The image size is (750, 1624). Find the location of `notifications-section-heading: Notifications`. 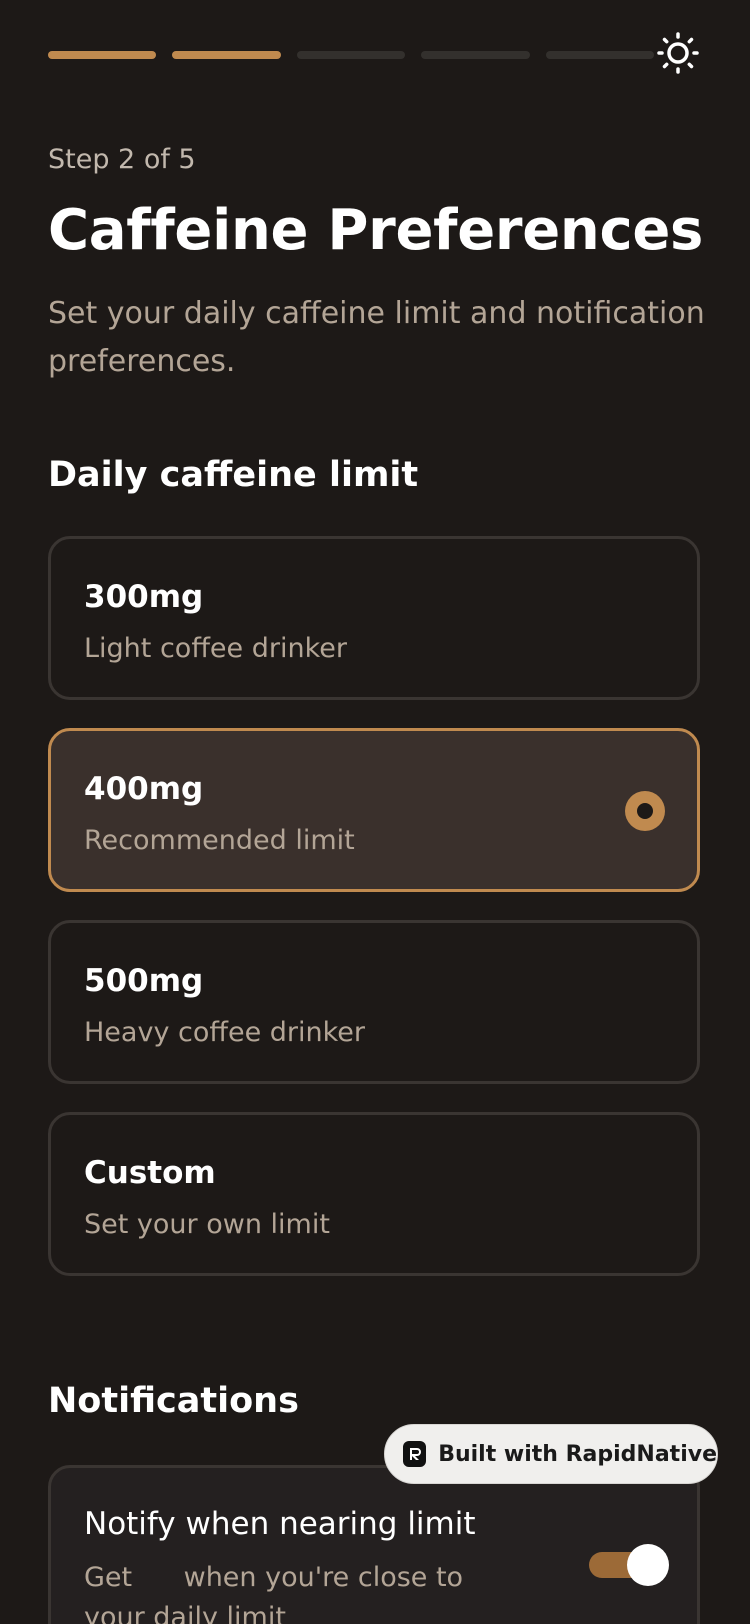

notifications-section-heading: Notifications is located at coordinates (173, 1401).